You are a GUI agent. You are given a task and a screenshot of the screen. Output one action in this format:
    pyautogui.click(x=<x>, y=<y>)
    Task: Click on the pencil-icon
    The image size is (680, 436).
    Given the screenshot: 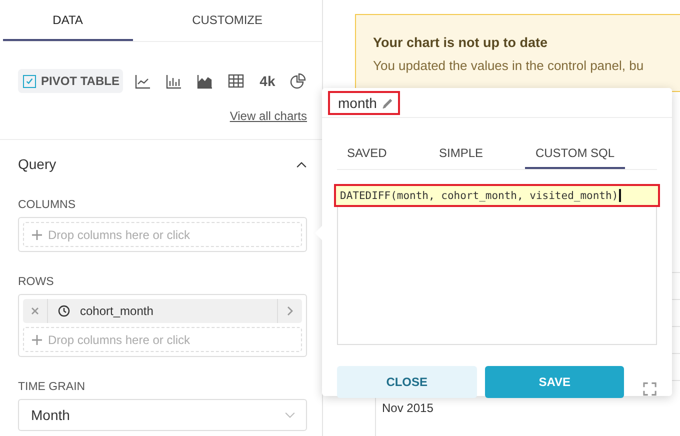 What is the action you would take?
    pyautogui.click(x=387, y=103)
    